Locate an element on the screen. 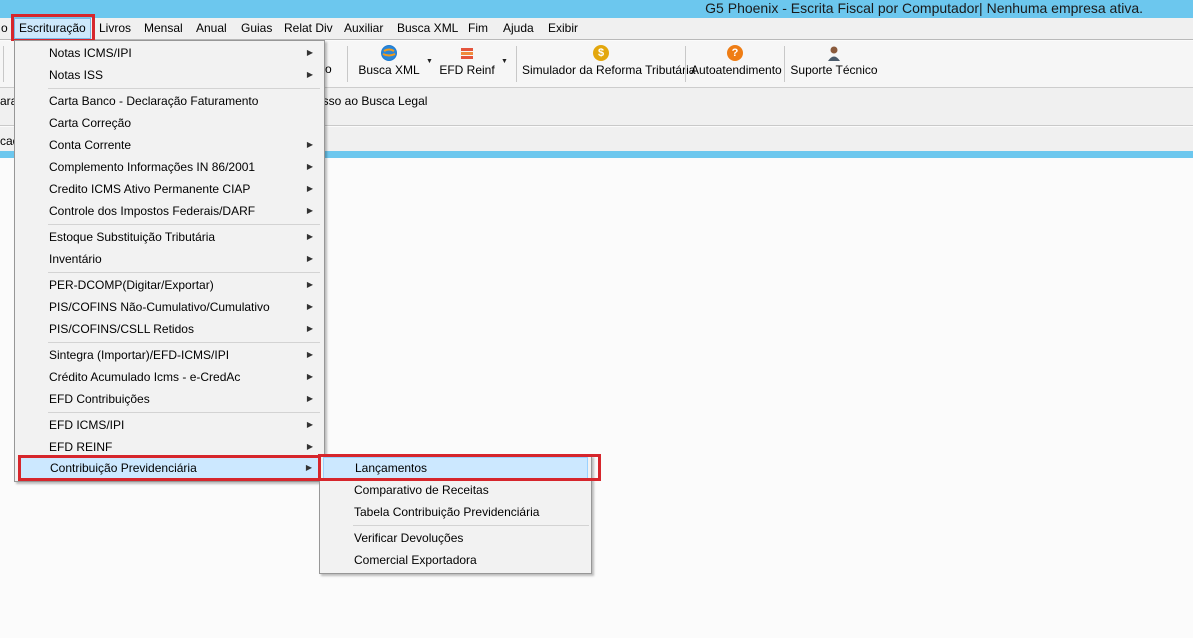 This screenshot has width=1193, height=638. menu-item-sintegra: Sintegra (Importar)/EFD-ICMS/IPI ▶ is located at coordinates (169, 355).